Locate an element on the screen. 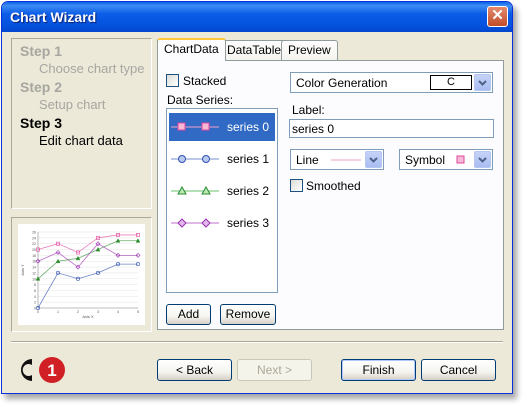  step-3-desc: Edit chart data is located at coordinates (81, 140).